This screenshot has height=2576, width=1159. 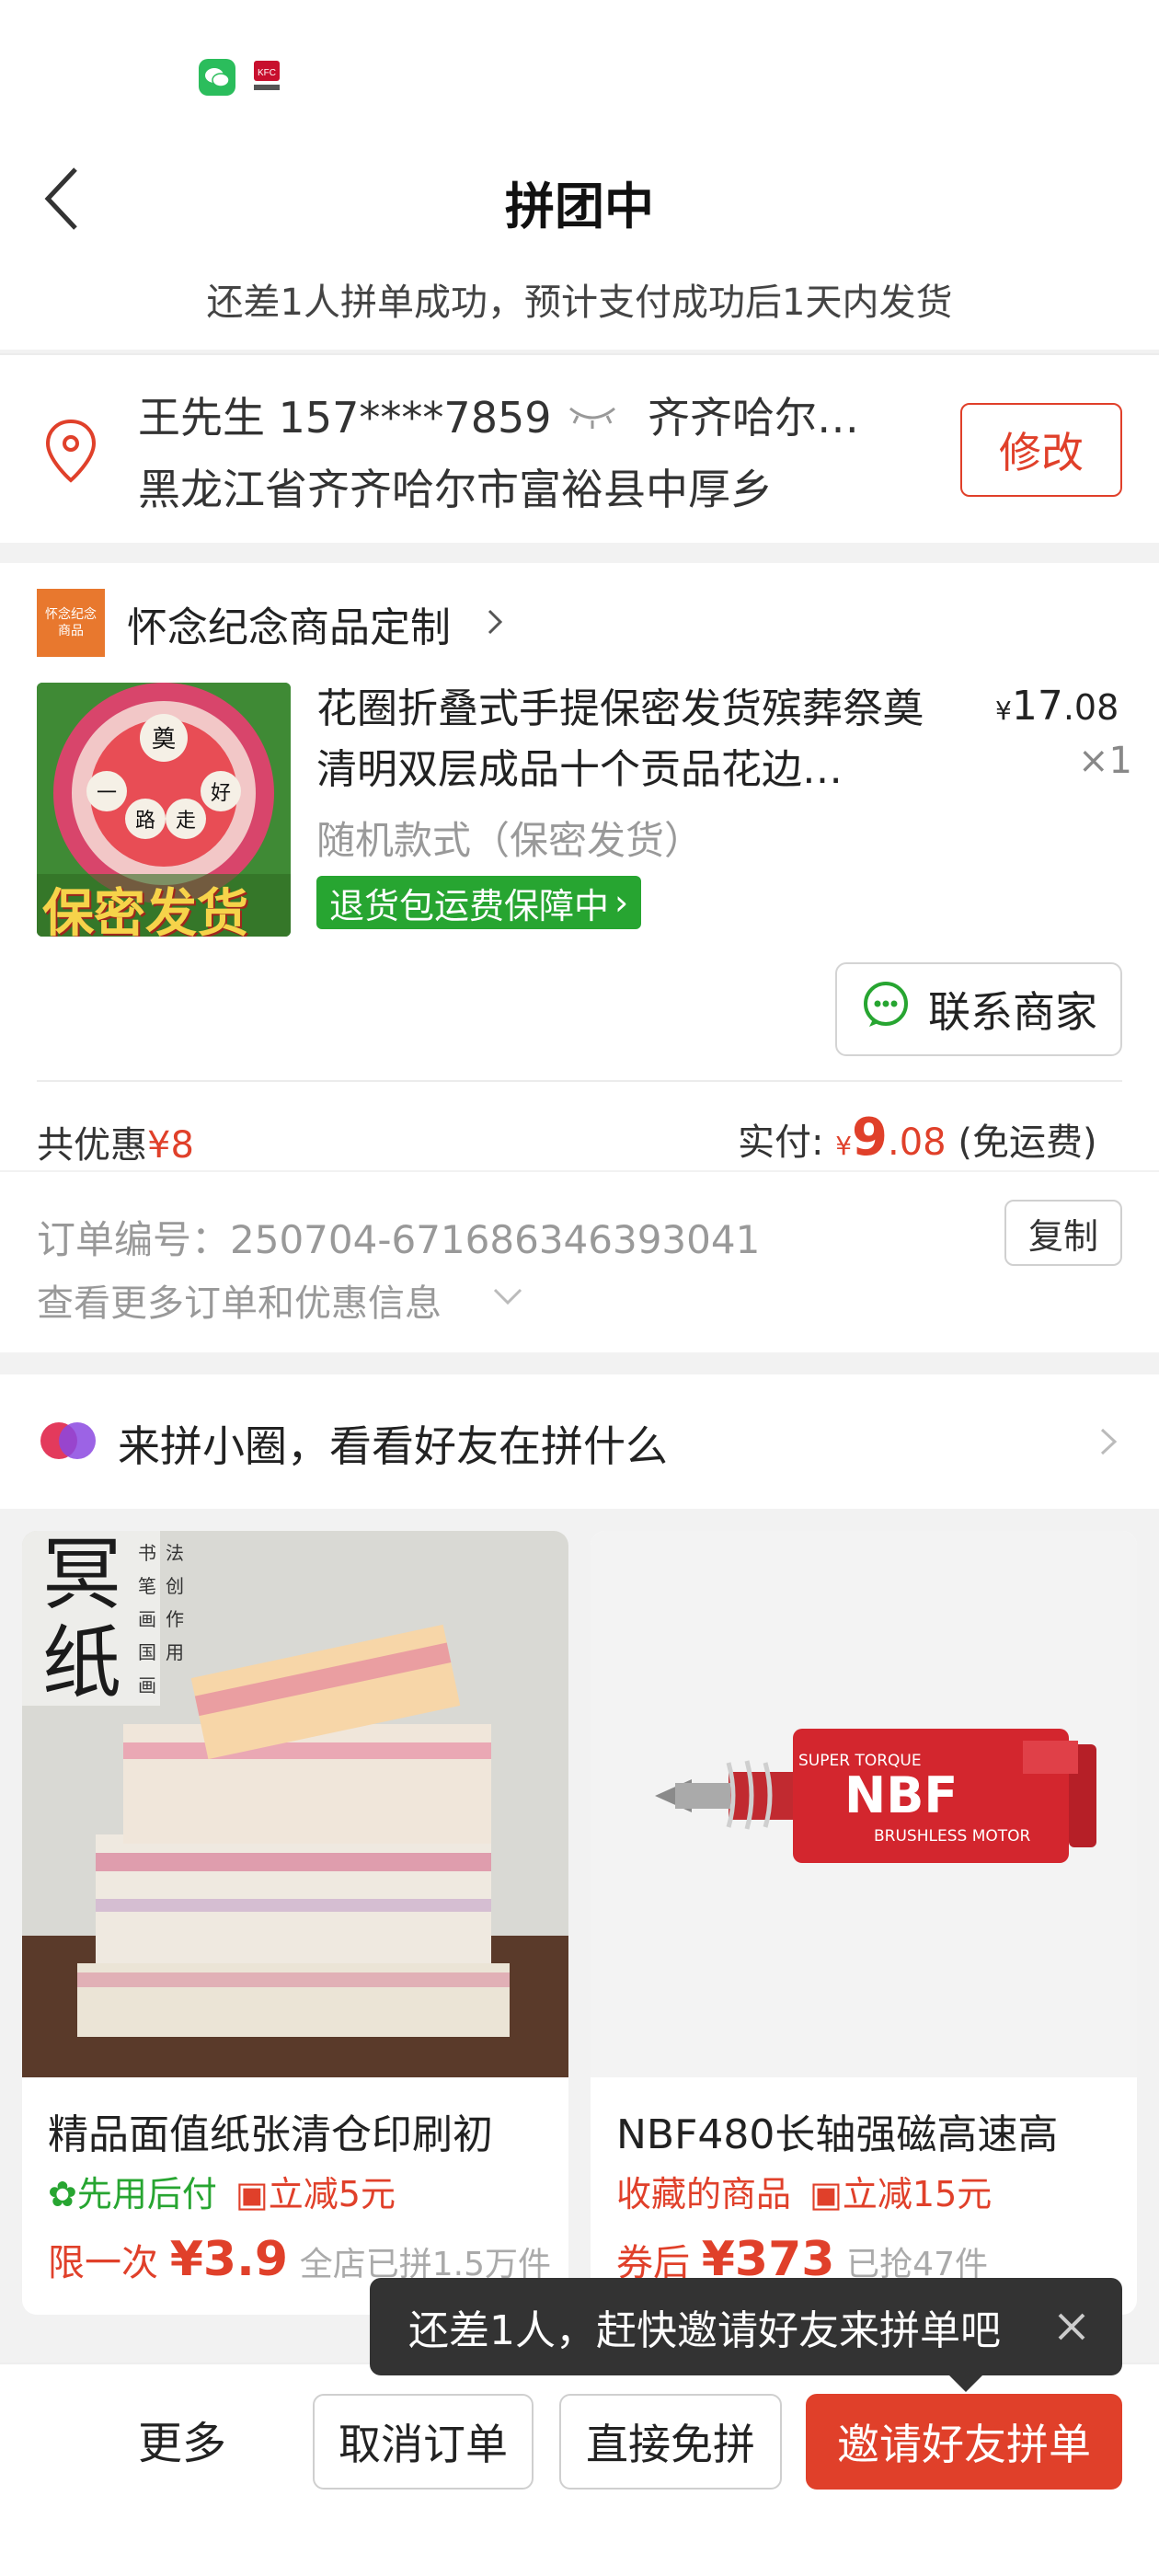 What do you see at coordinates (423, 2442) in the screenshot?
I see `cancel-order-button: 取消订单` at bounding box center [423, 2442].